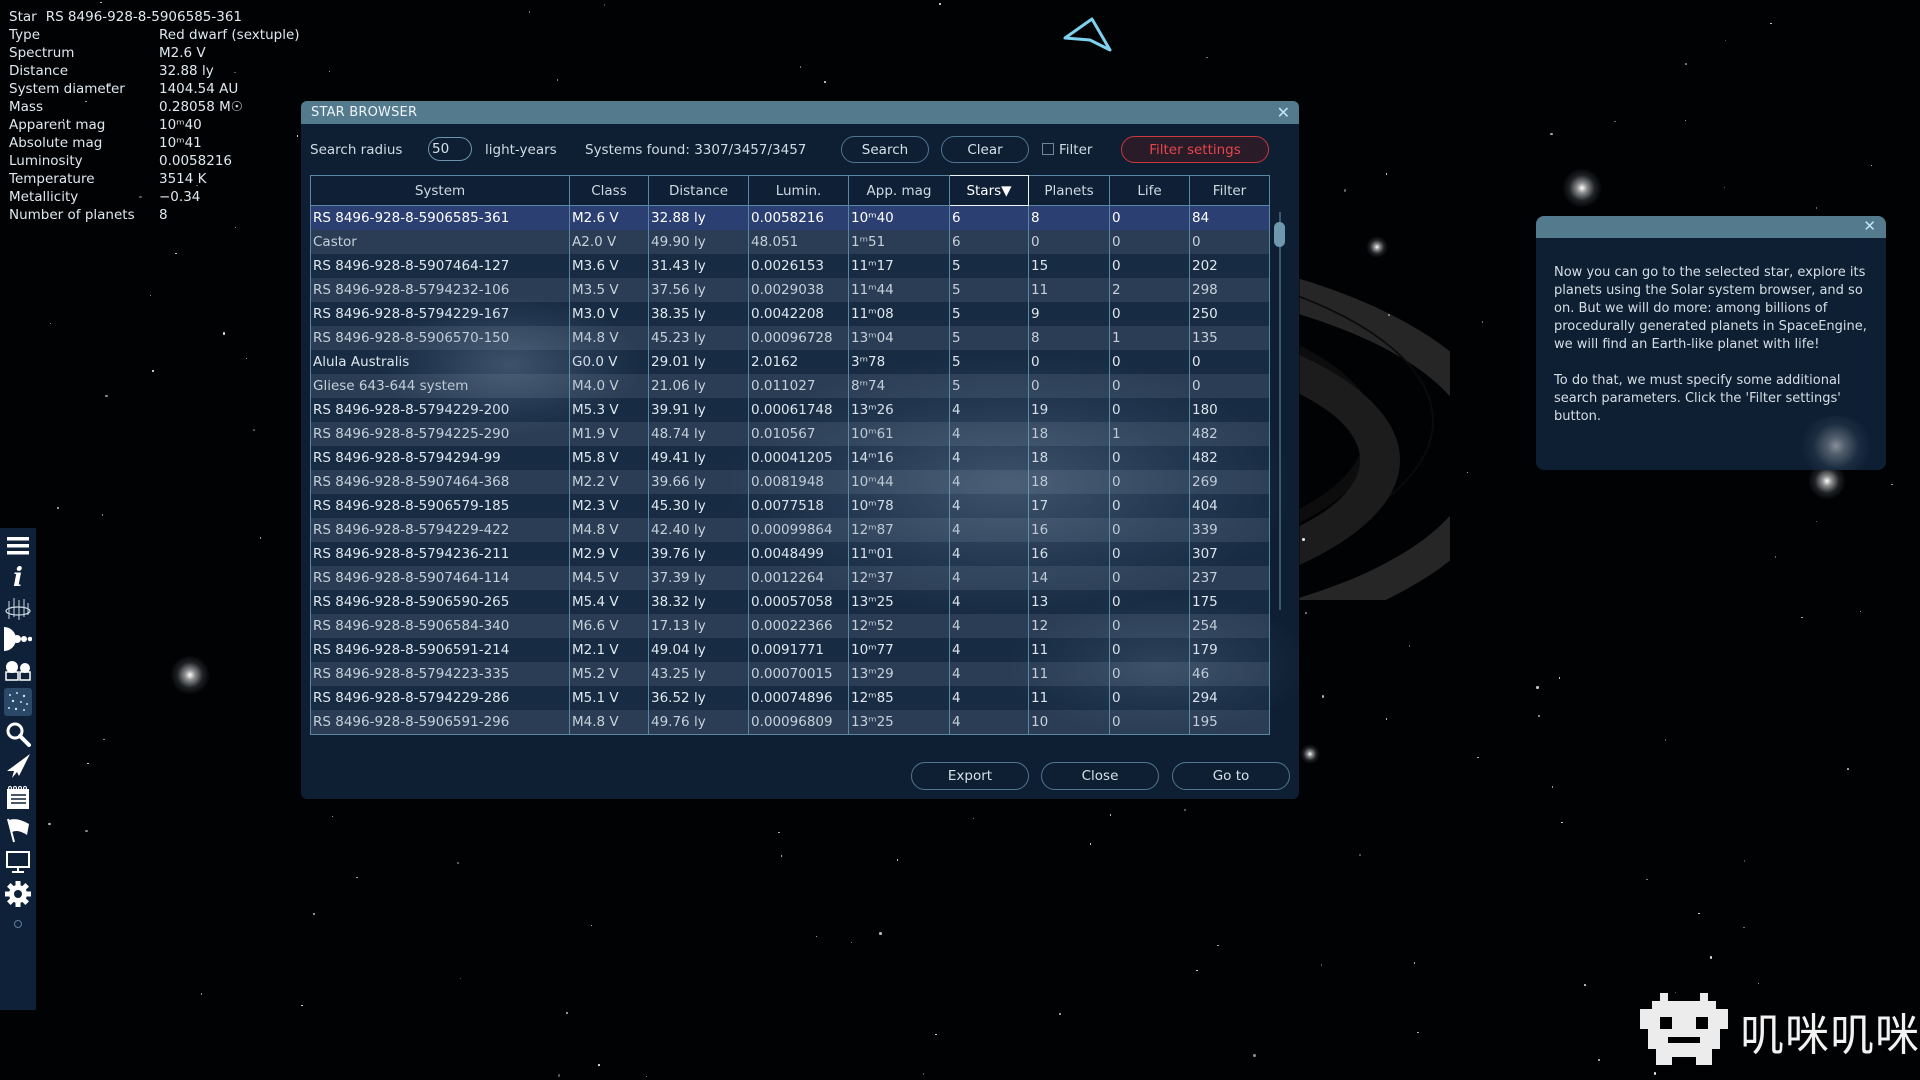 Image resolution: width=1920 pixels, height=1080 pixels. What do you see at coordinates (899, 386) in the screenshot?
I see `cell-app-mag: 8ᵐ74` at bounding box center [899, 386].